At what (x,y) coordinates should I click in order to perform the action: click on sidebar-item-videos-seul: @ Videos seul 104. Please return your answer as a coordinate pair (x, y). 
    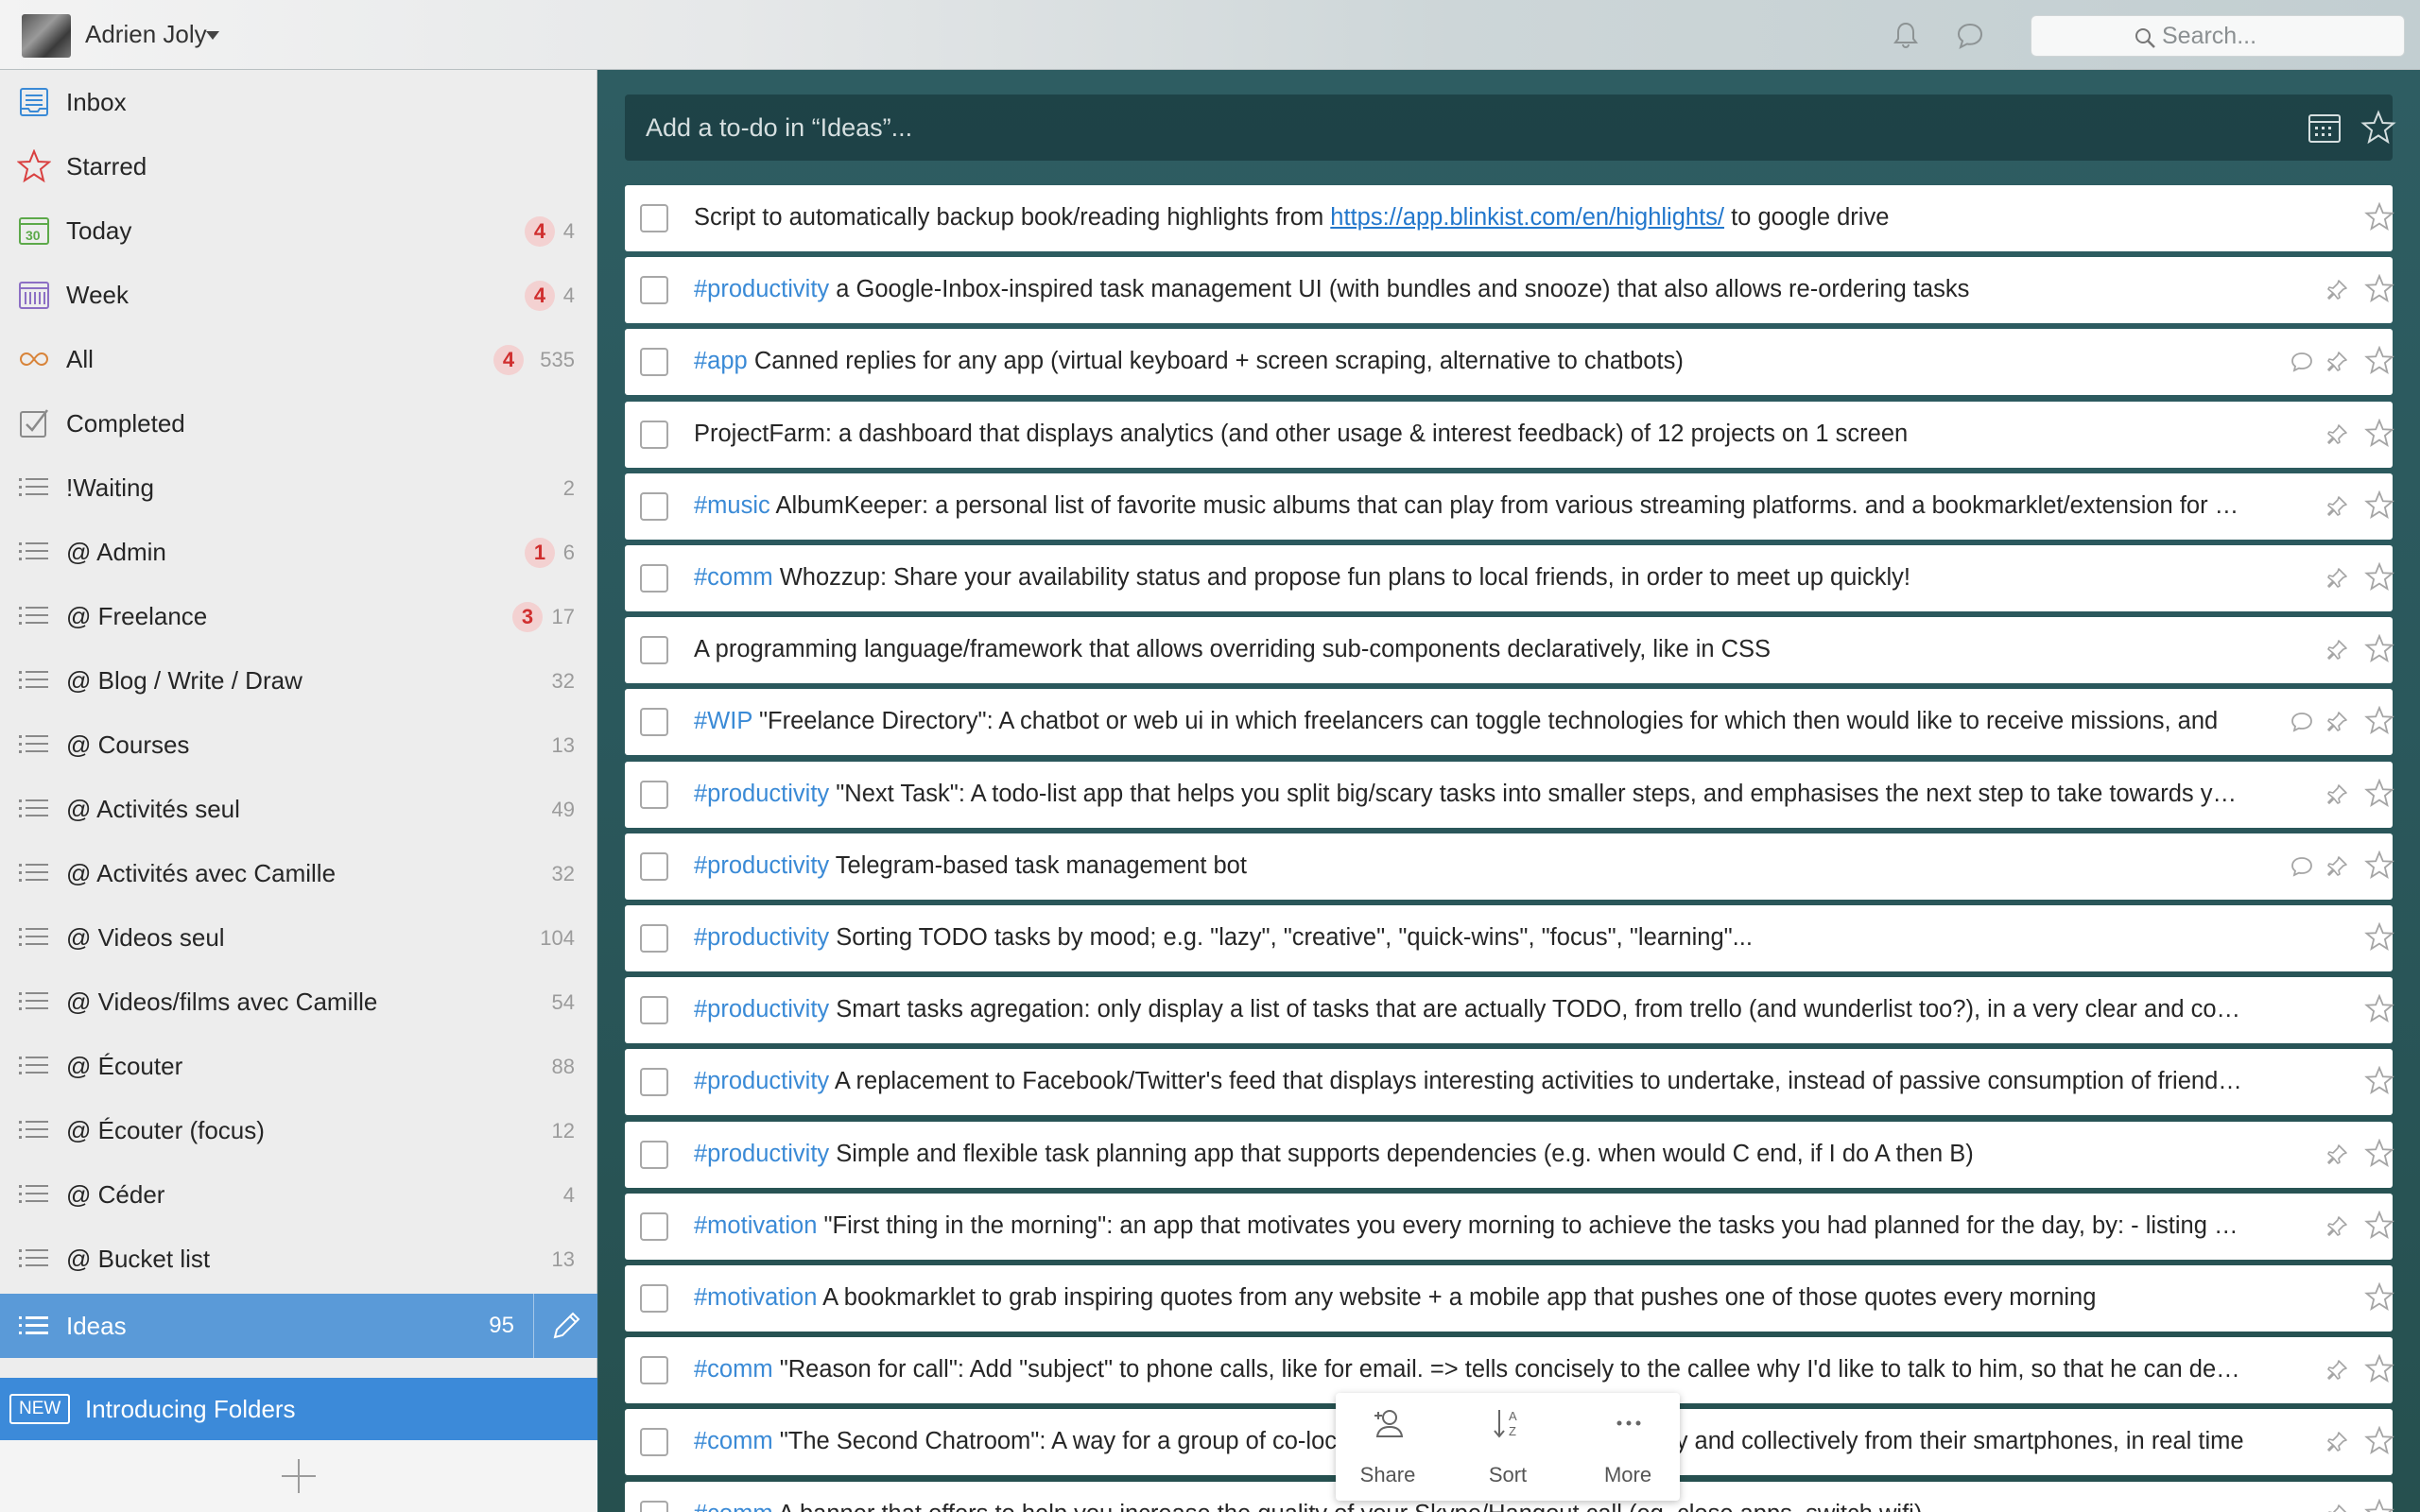
    Looking at the image, I should click on (298, 937).